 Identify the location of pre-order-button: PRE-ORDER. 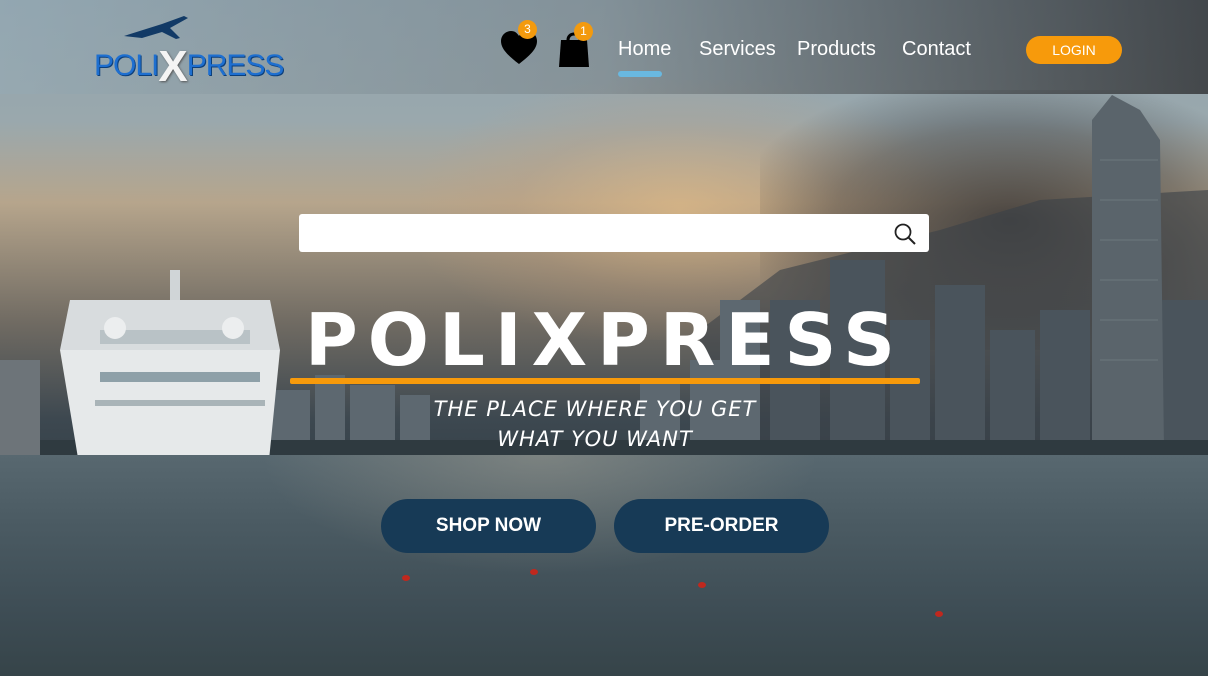
(721, 526).